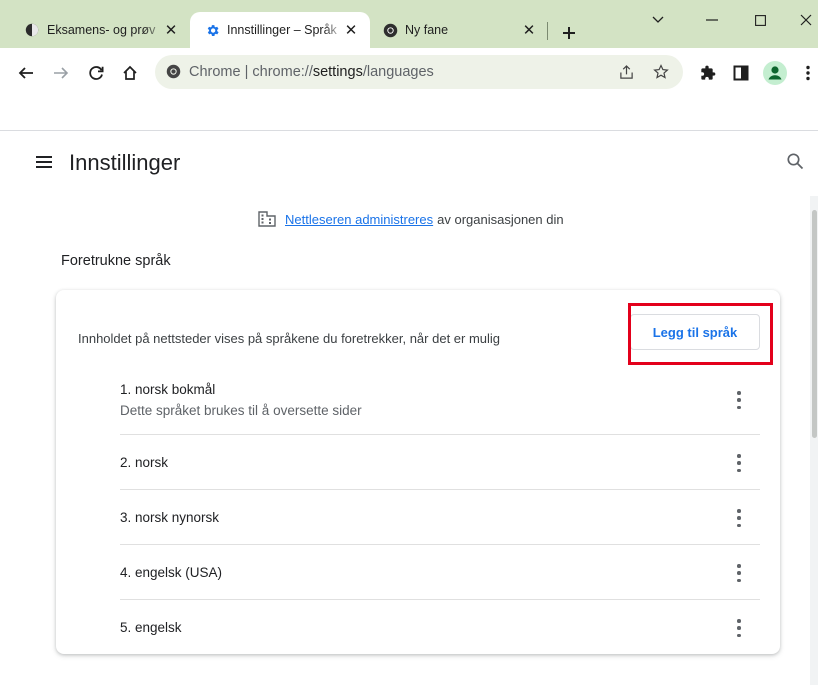  Describe the element at coordinates (311, 72) in the screenshot. I see `address-text: Chrome | chrome://settings/languages` at that location.